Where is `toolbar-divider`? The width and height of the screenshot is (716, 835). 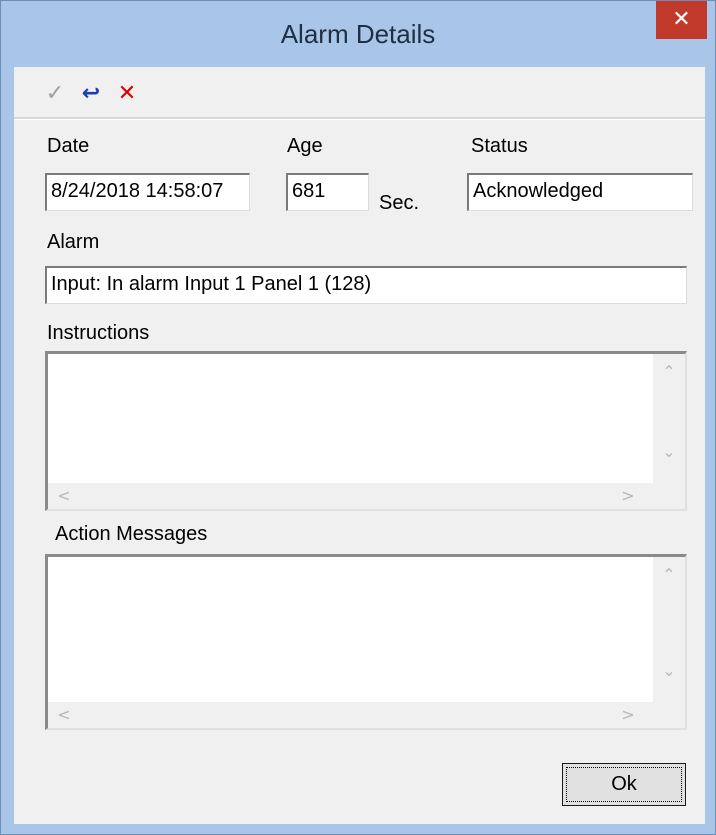 toolbar-divider is located at coordinates (359, 118).